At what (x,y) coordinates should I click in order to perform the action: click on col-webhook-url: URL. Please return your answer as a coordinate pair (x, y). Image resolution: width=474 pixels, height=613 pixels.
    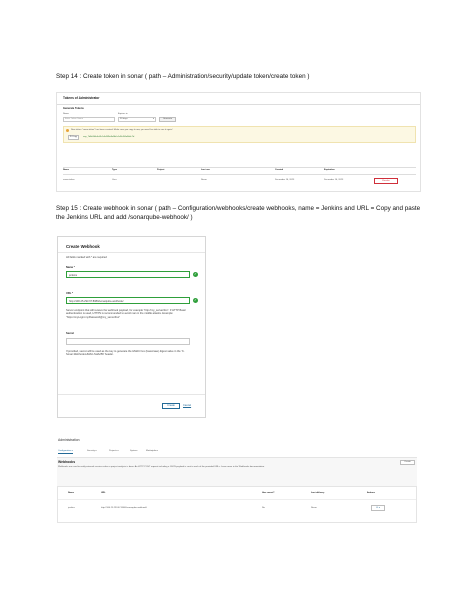
    Looking at the image, I should click on (103, 493).